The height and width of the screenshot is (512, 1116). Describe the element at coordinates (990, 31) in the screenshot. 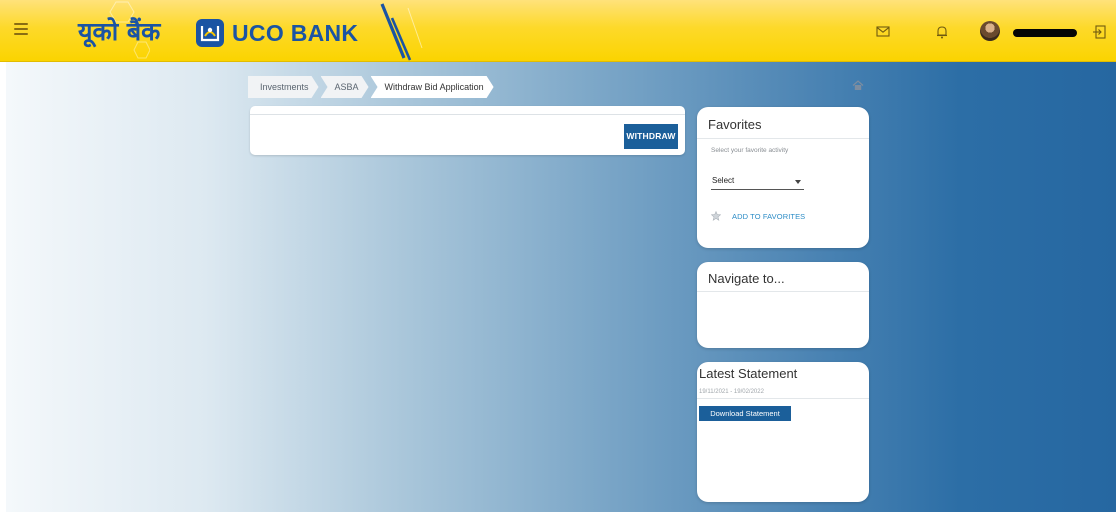

I see `user-avatar` at that location.